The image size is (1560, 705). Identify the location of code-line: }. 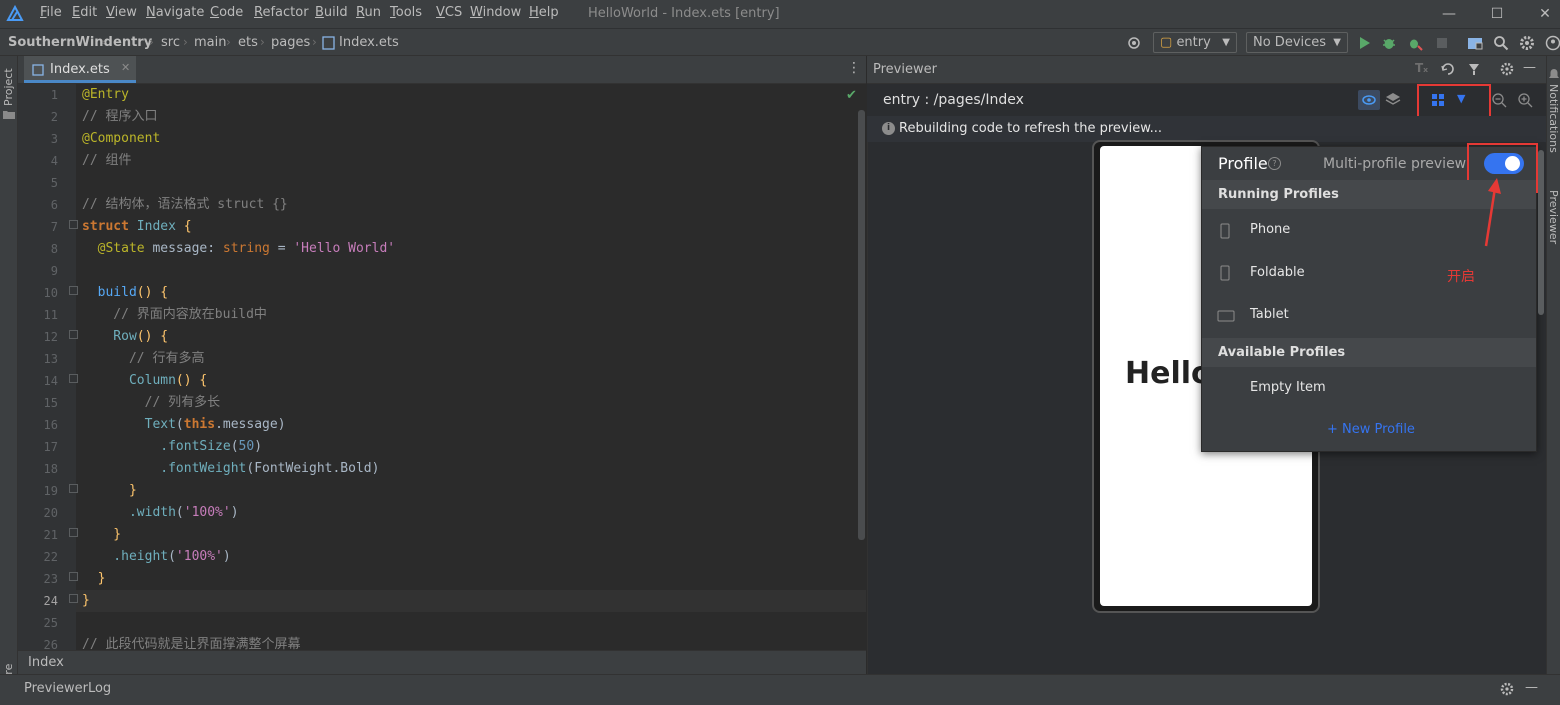
(102, 534).